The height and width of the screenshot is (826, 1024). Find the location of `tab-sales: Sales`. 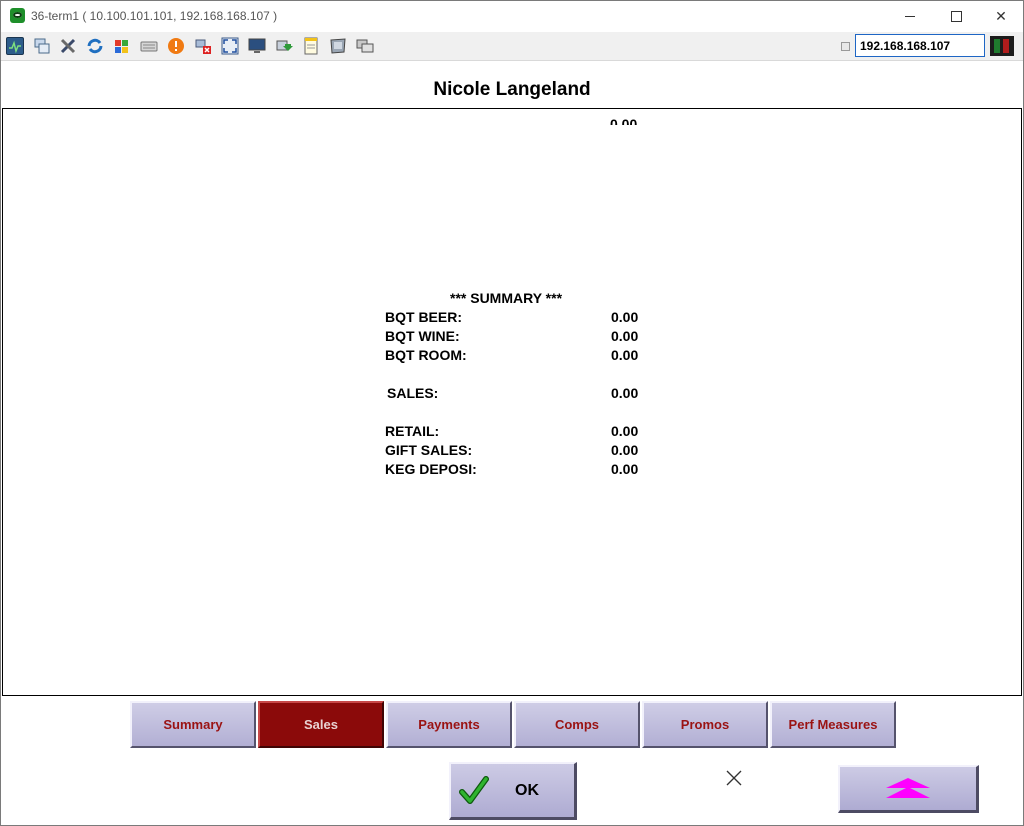

tab-sales: Sales is located at coordinates (321, 724).